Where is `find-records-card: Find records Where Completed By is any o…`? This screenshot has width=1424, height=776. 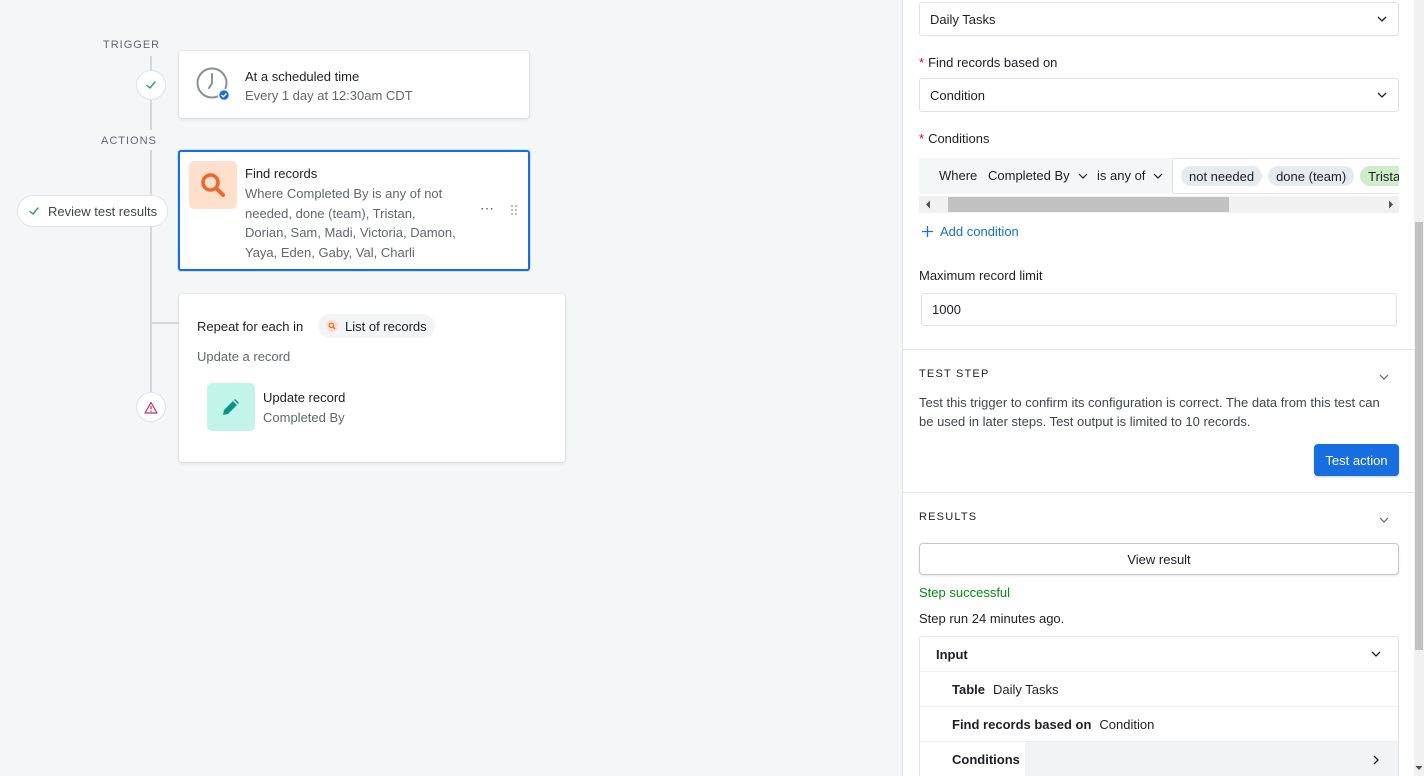 find-records-card: Find records Where Completed By is any o… is located at coordinates (354, 210).